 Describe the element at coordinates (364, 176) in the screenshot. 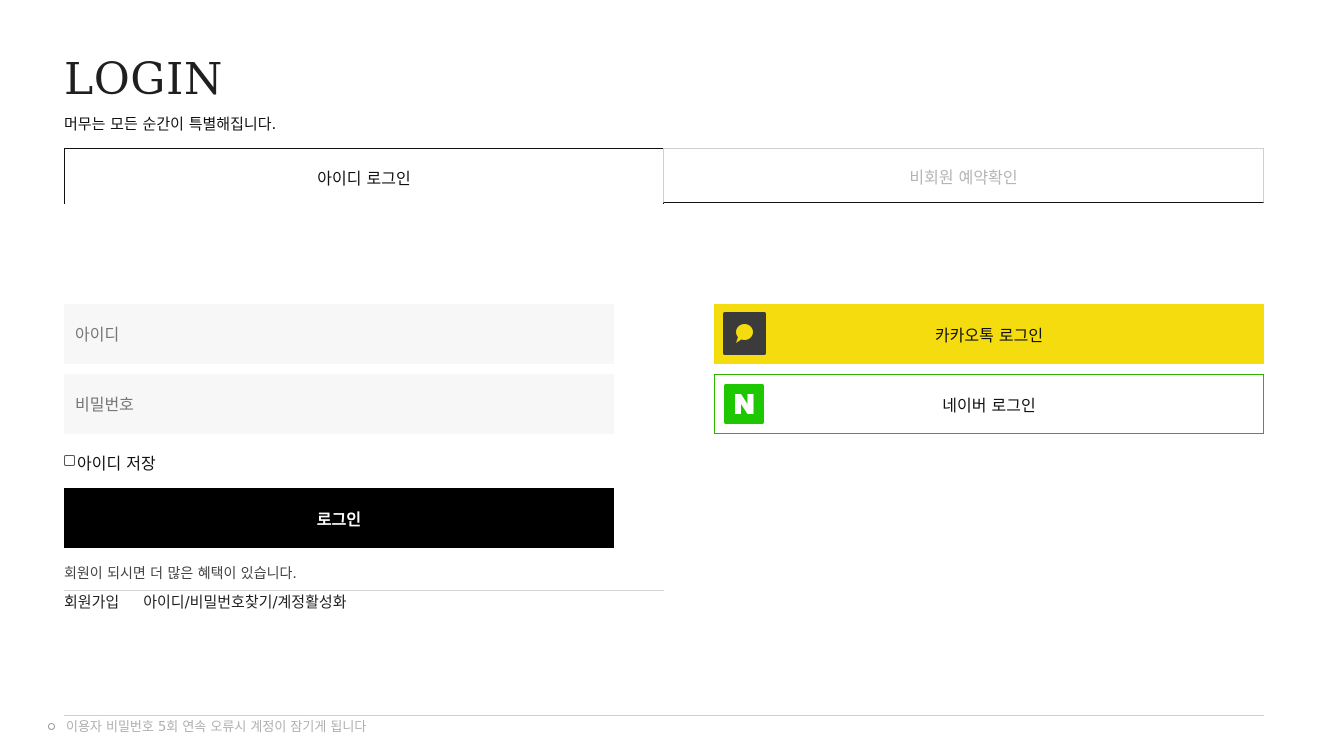

I see `tab-id-login: 아이디 로그인` at that location.